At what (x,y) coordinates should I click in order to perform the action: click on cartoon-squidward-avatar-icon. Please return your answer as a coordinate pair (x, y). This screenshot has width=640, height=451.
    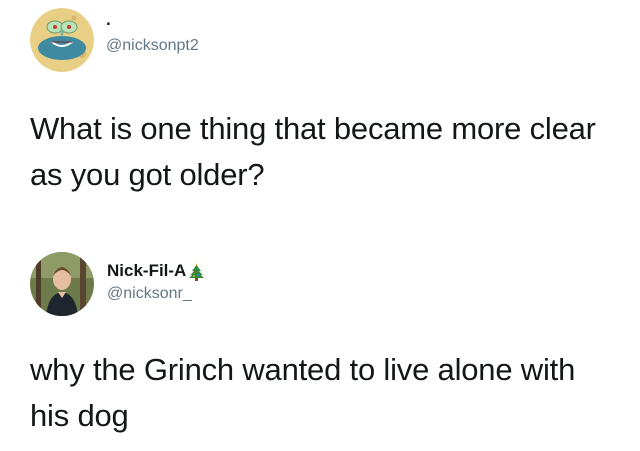
    Looking at the image, I should click on (62, 40).